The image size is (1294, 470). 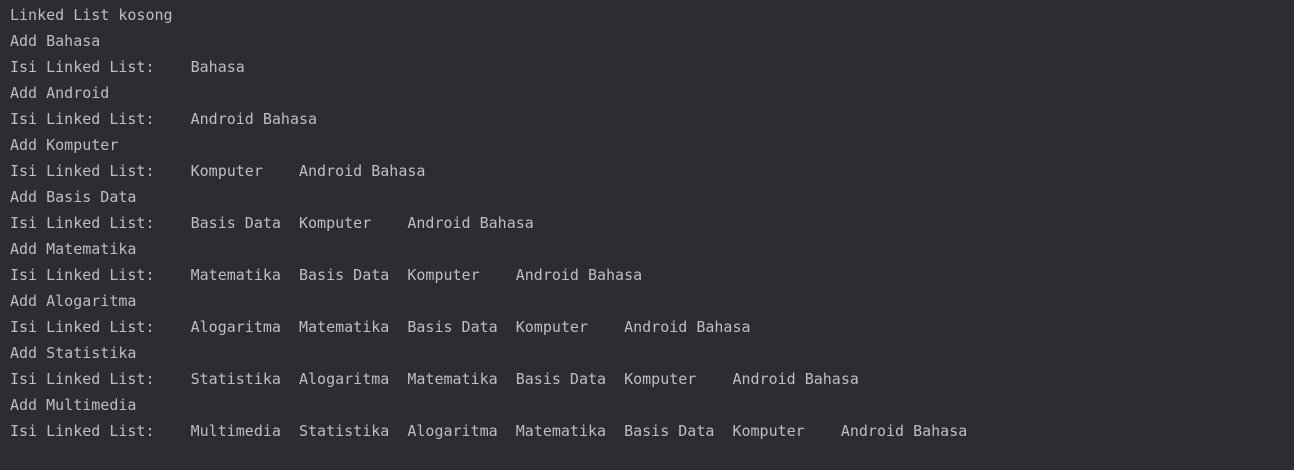 What do you see at coordinates (73, 301) in the screenshot?
I see `console-line: Add Alogaritma` at bounding box center [73, 301].